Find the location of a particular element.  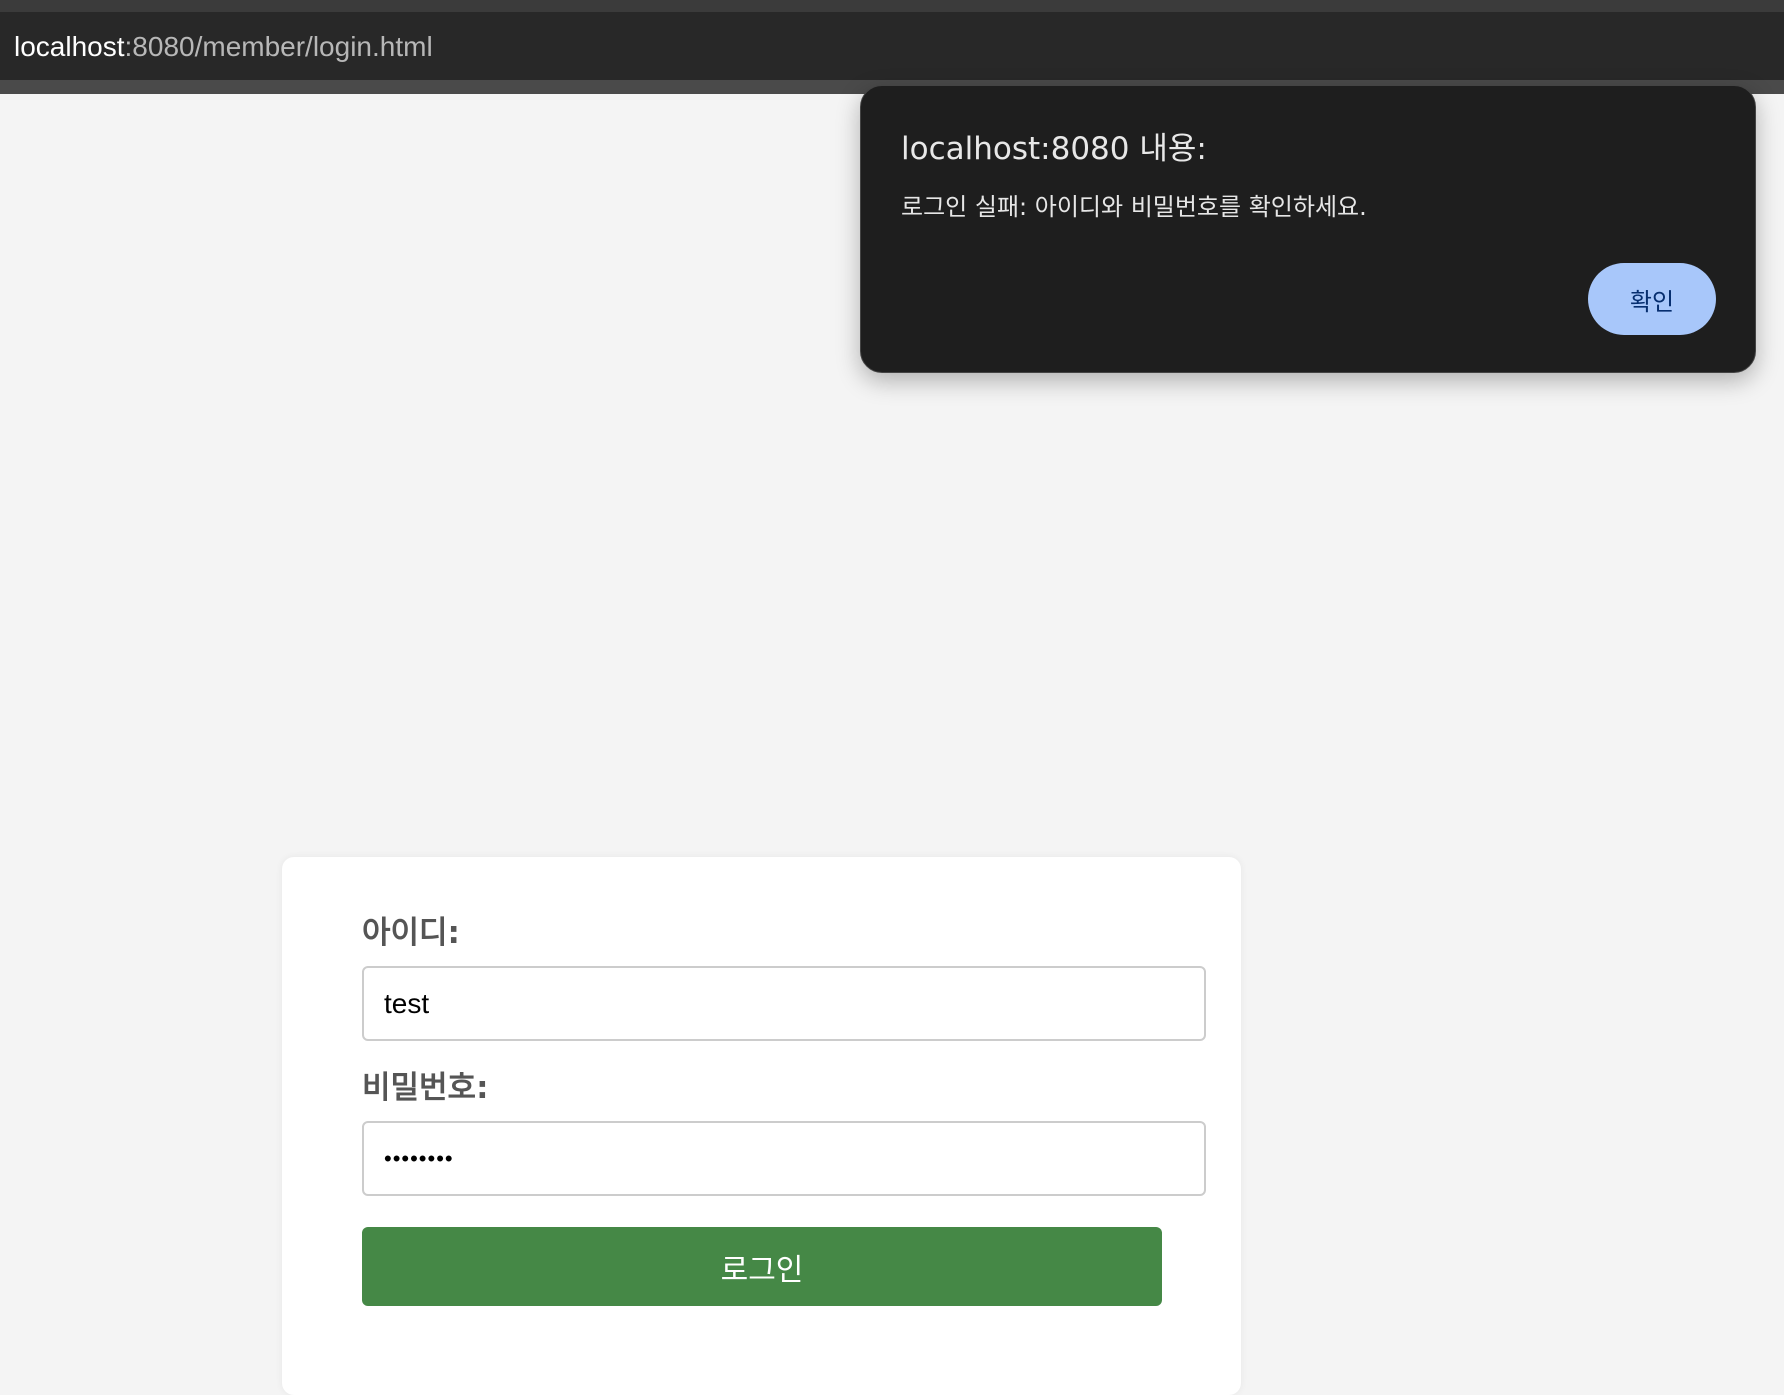

alert-title: localhost:8080 내용: is located at coordinates (1054, 149).